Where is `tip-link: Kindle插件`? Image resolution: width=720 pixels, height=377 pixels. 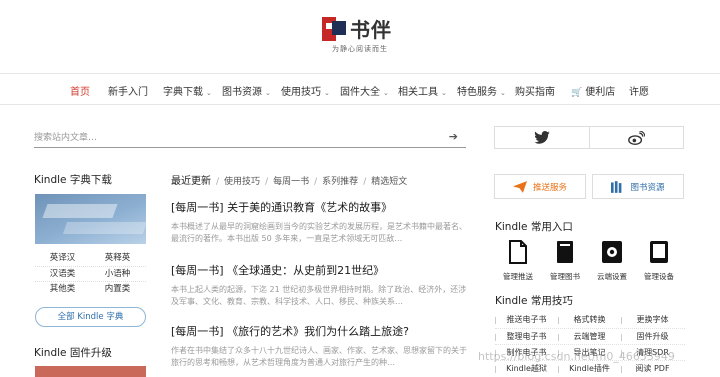 tip-link: Kindle插件 is located at coordinates (589, 368).